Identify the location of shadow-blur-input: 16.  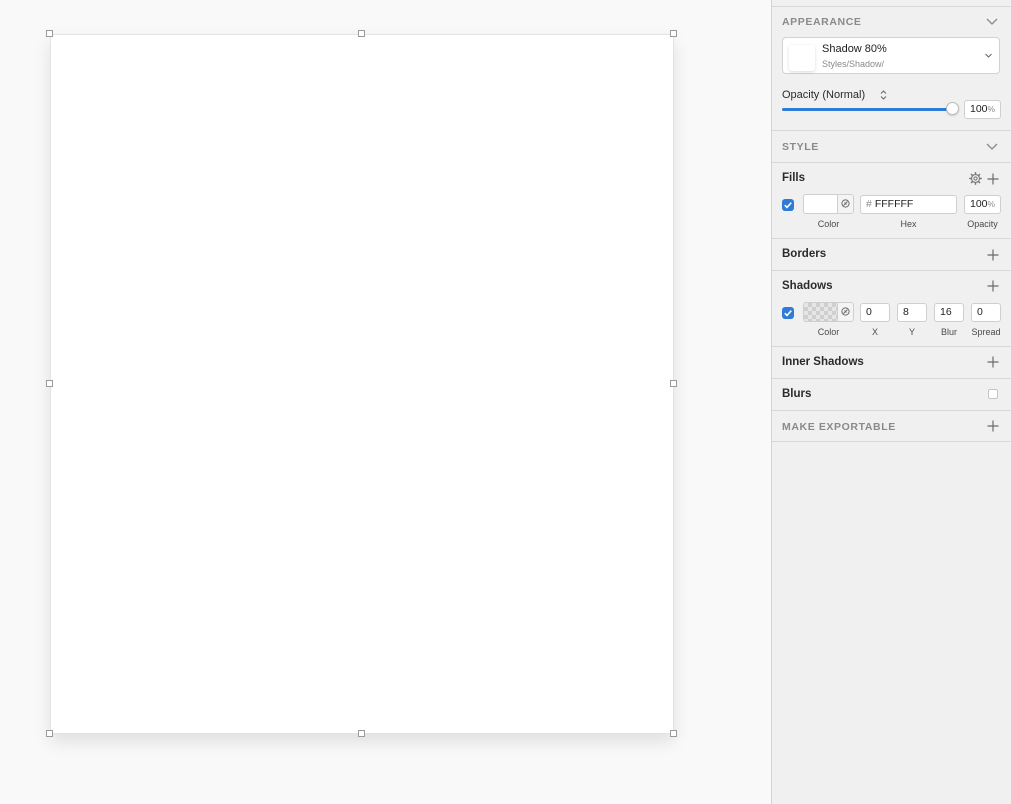
(949, 312).